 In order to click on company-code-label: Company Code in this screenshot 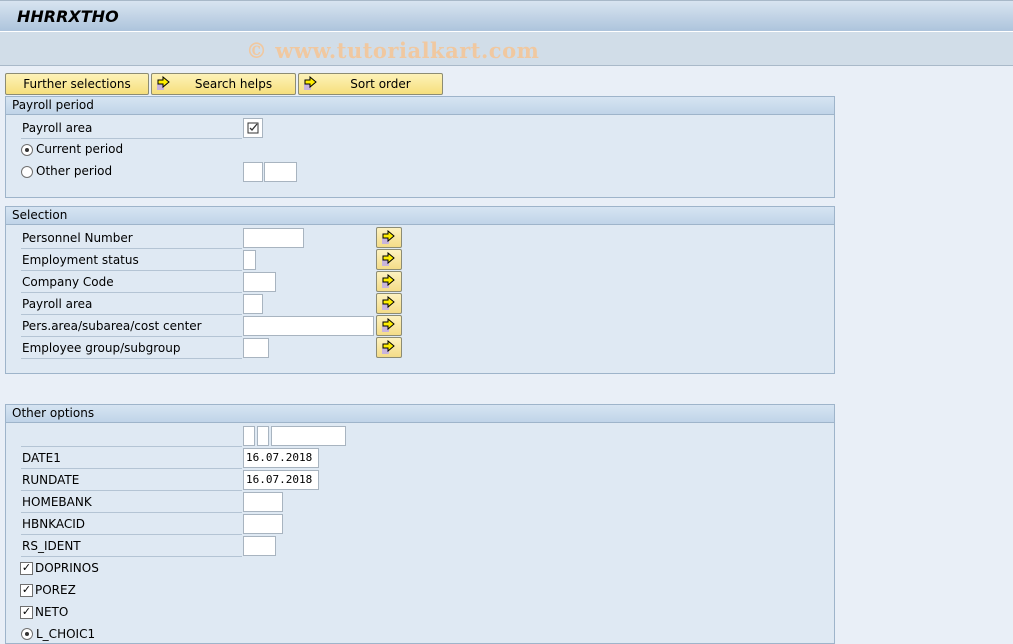, I will do `click(131, 282)`.